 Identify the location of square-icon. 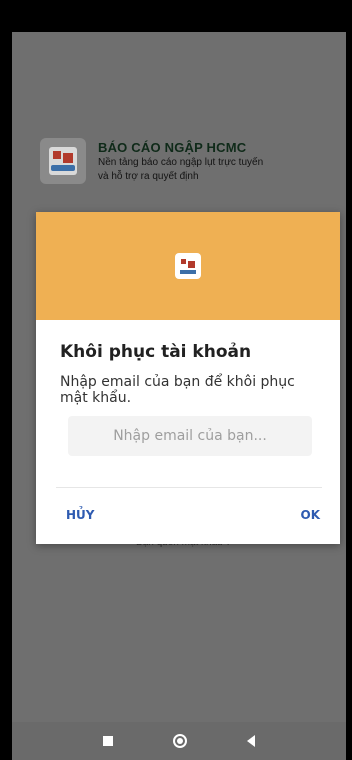
(108, 741).